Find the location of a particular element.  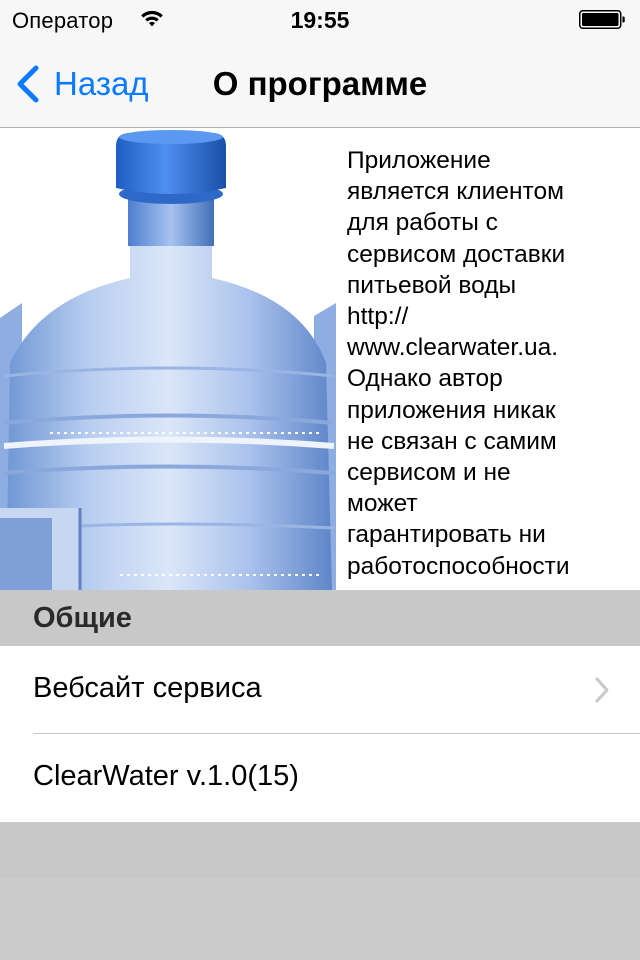

section-header: Общие is located at coordinates (320, 618).